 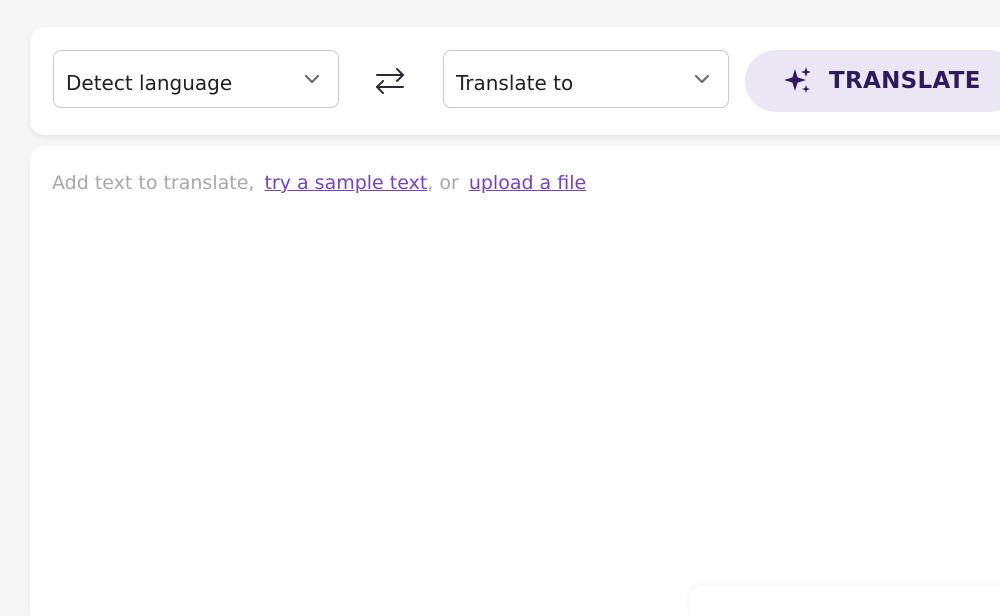 What do you see at coordinates (153, 183) in the screenshot?
I see `hint-prefix: Add text to translate,` at bounding box center [153, 183].